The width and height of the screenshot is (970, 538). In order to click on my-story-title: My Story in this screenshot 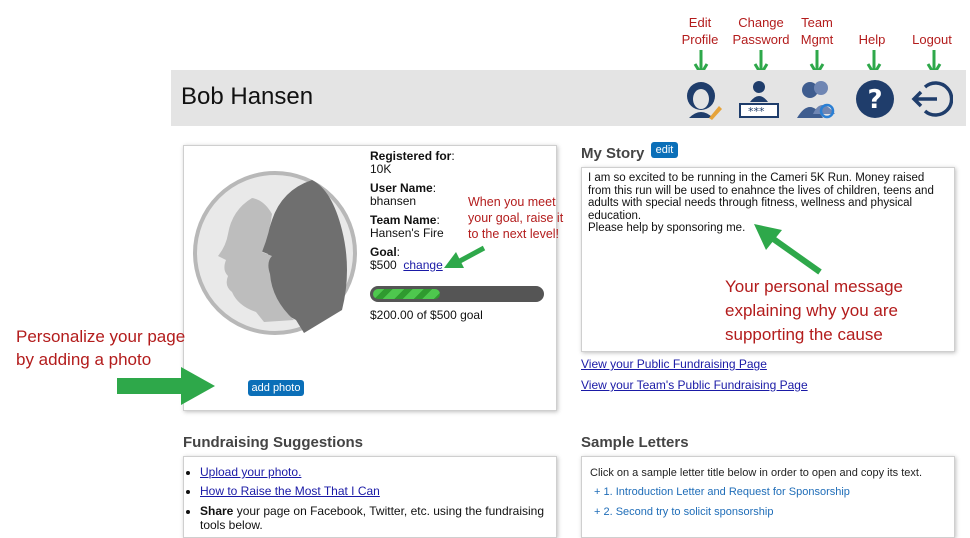, I will do `click(613, 153)`.